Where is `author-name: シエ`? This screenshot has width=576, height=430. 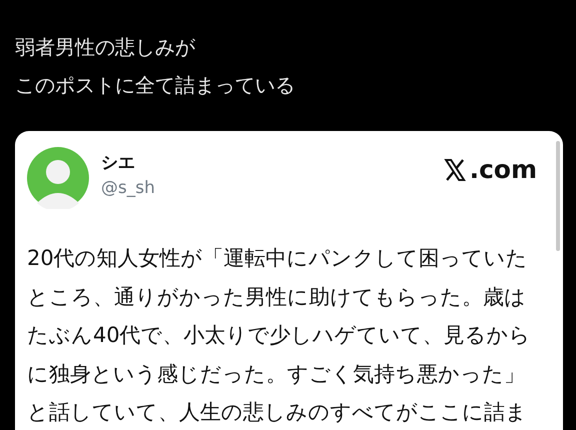
author-name: シエ is located at coordinates (118, 163).